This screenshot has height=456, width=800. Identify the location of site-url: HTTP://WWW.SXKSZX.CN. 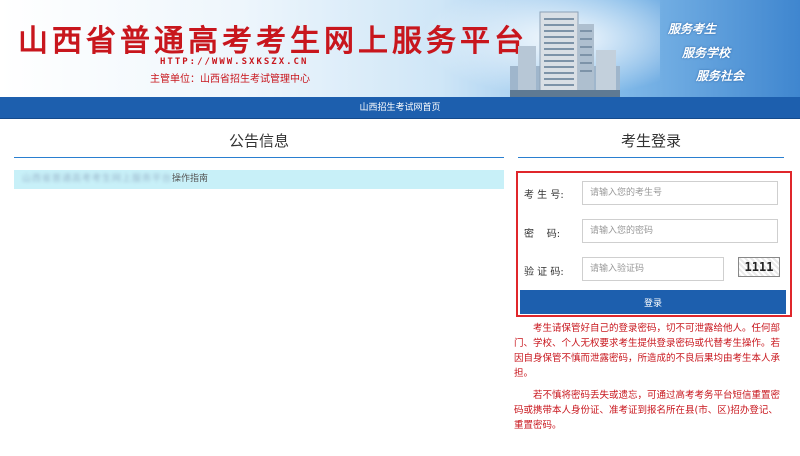
(234, 62).